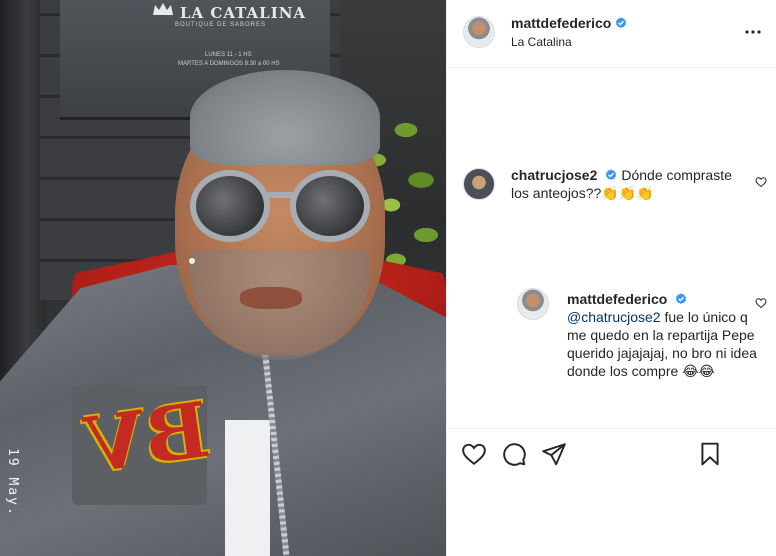 The width and height of the screenshot is (776, 556). What do you see at coordinates (533, 304) in the screenshot?
I see `reply-avatar` at bounding box center [533, 304].